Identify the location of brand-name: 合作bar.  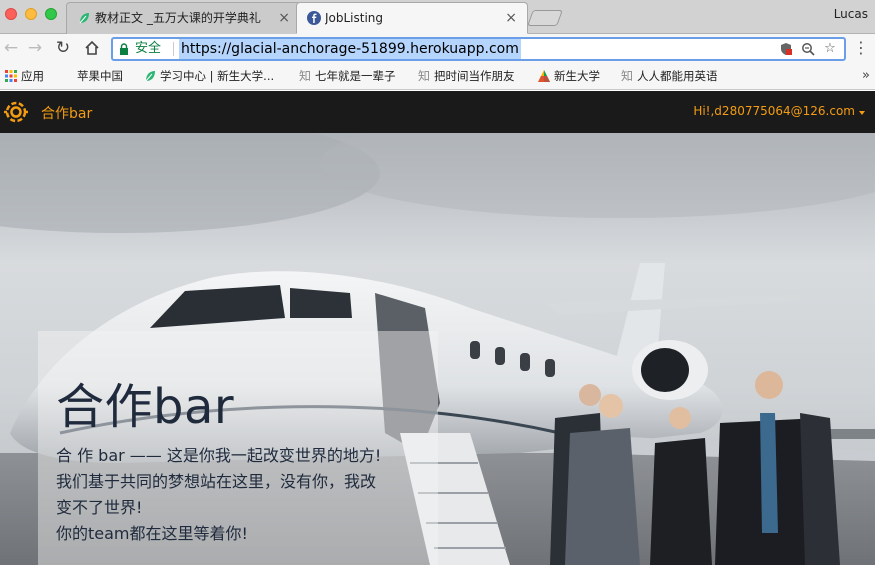
(66, 113).